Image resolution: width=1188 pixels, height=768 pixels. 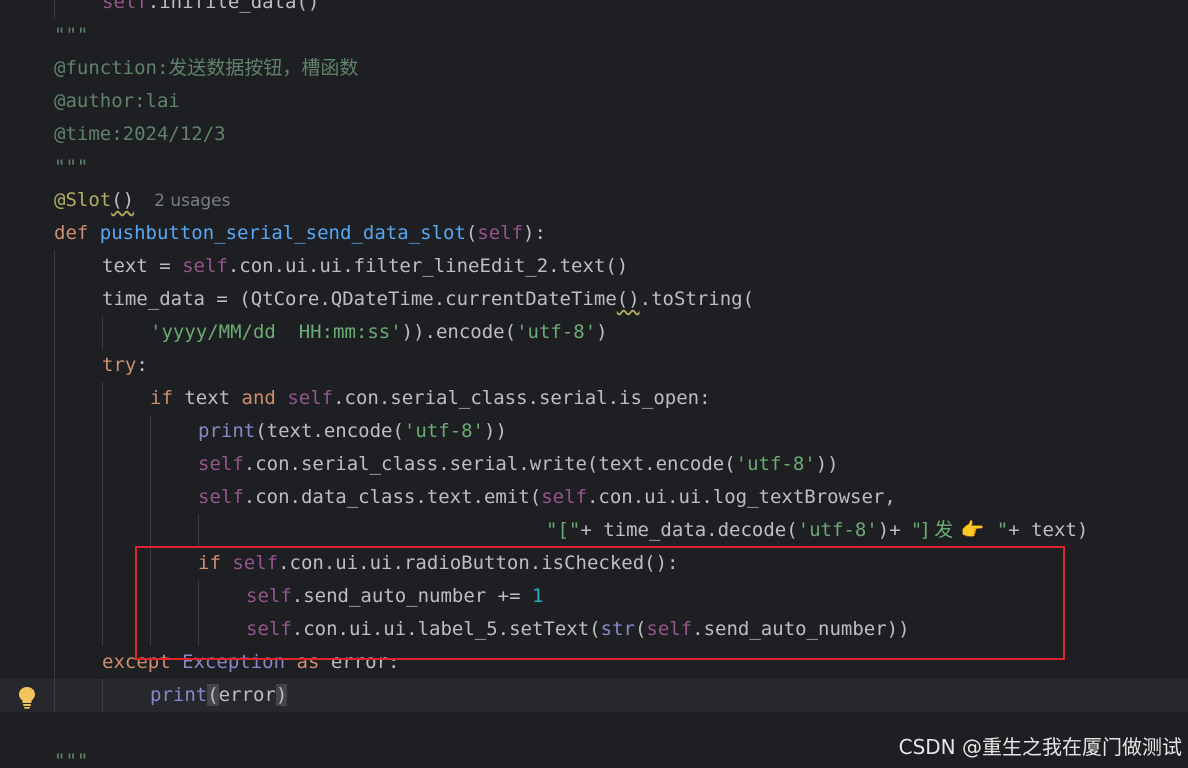 I want to click on code-token: .toString(, so click(x=697, y=299).